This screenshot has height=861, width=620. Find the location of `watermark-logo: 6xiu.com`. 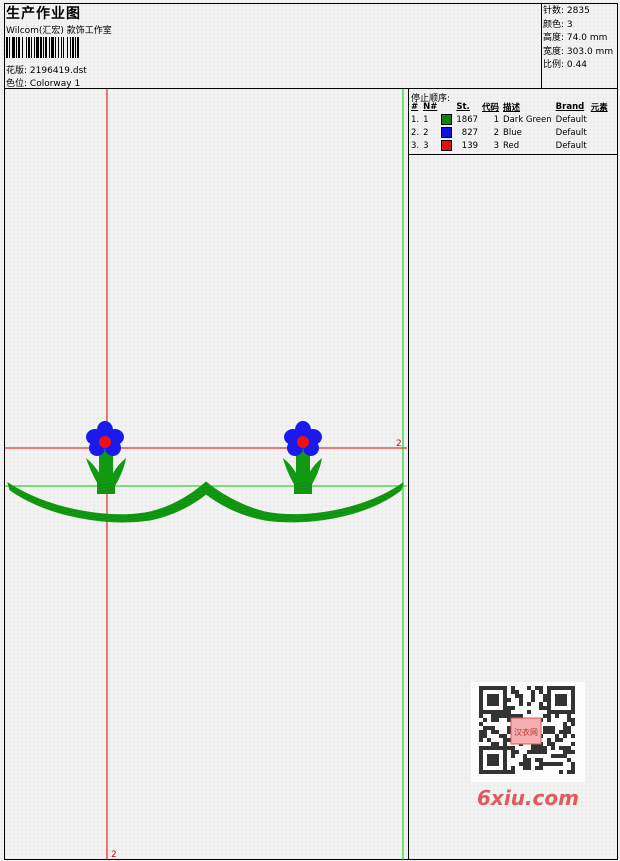

watermark-logo: 6xiu.com is located at coordinates (528, 798).